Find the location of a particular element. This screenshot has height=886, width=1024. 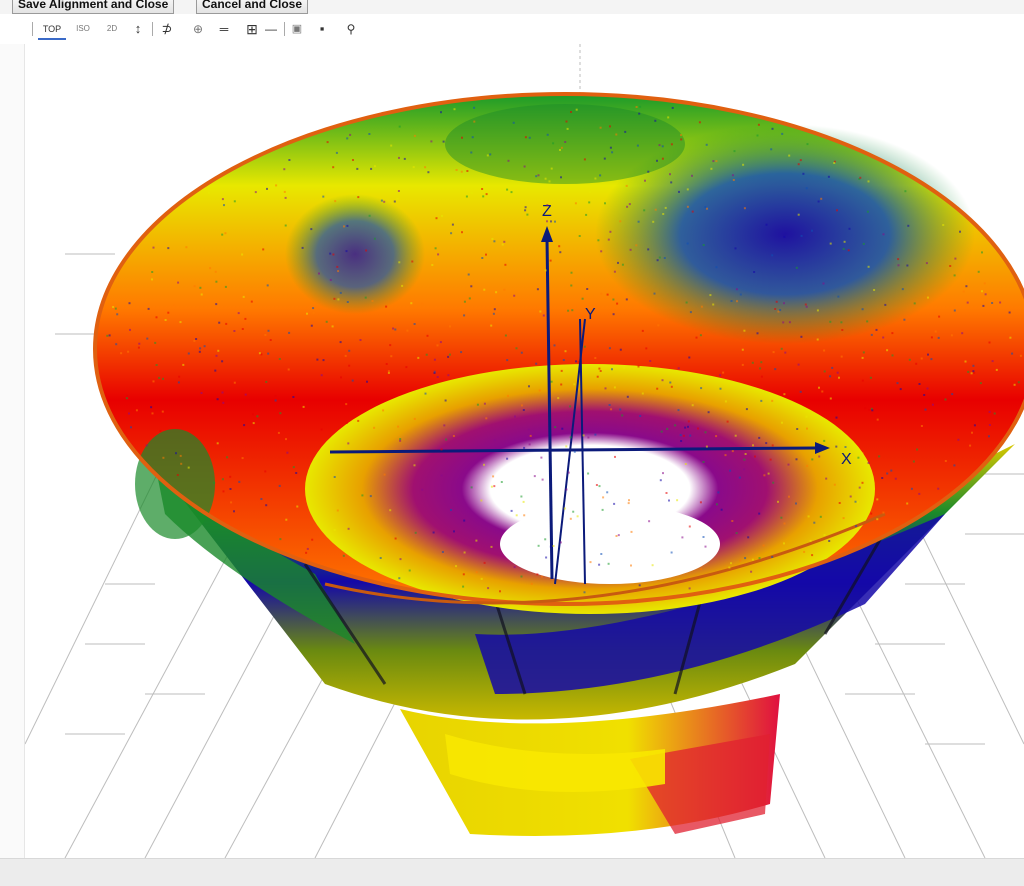

section-tool-icon: ⊅ is located at coordinates (167, 29).